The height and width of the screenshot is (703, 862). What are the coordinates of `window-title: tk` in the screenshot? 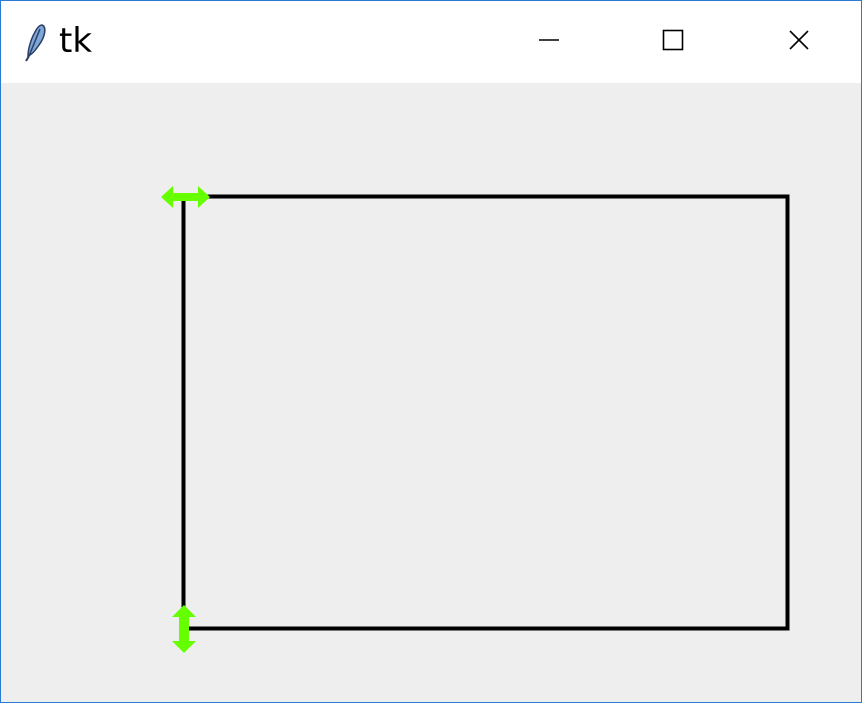 It's located at (76, 41).